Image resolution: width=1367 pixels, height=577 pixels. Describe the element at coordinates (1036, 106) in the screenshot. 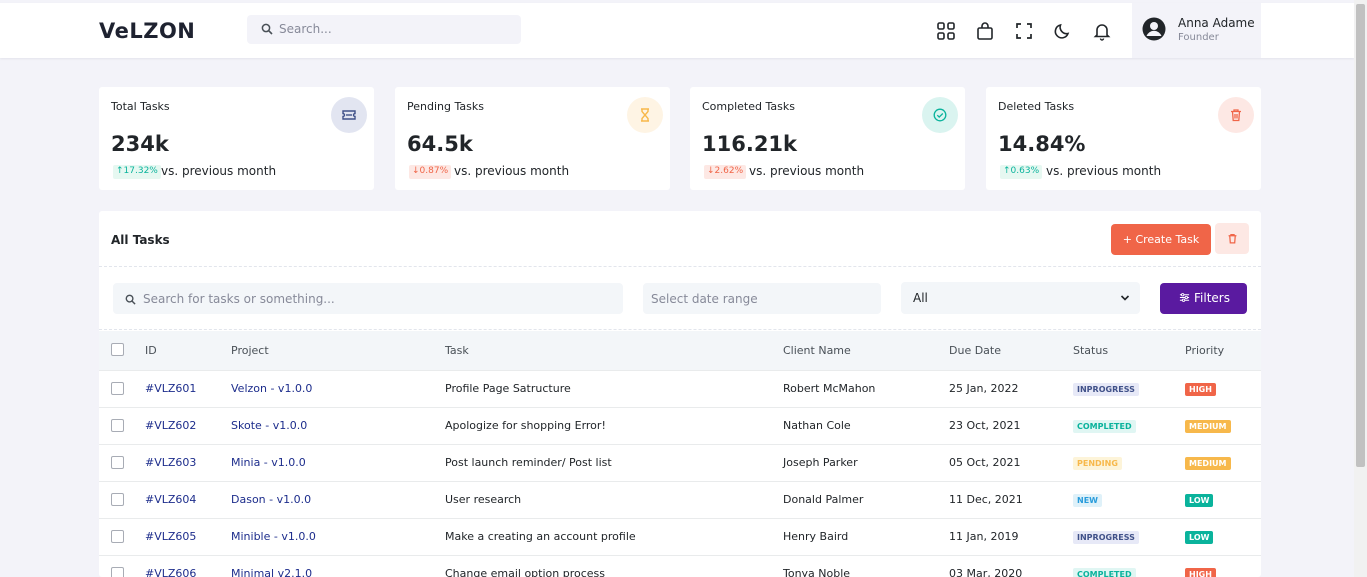

I see `stat-label: Deleted Tasks` at that location.